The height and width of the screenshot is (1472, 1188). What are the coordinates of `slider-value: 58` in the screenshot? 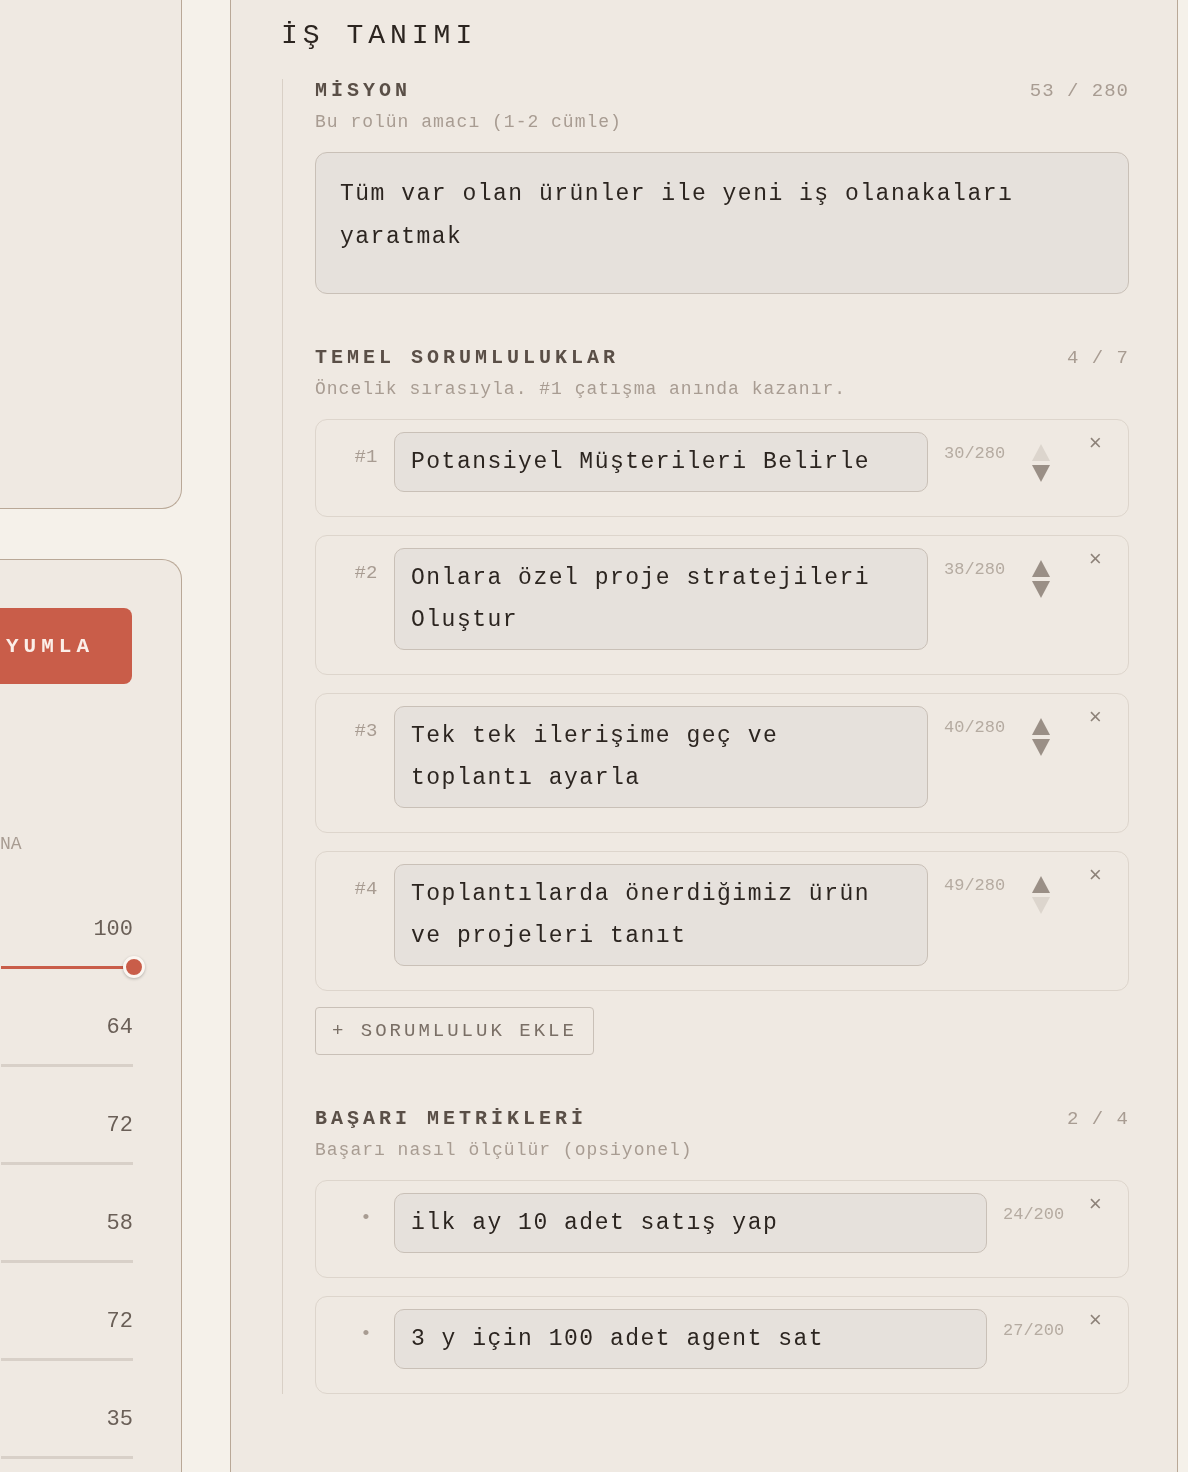 It's located at (119, 1223).